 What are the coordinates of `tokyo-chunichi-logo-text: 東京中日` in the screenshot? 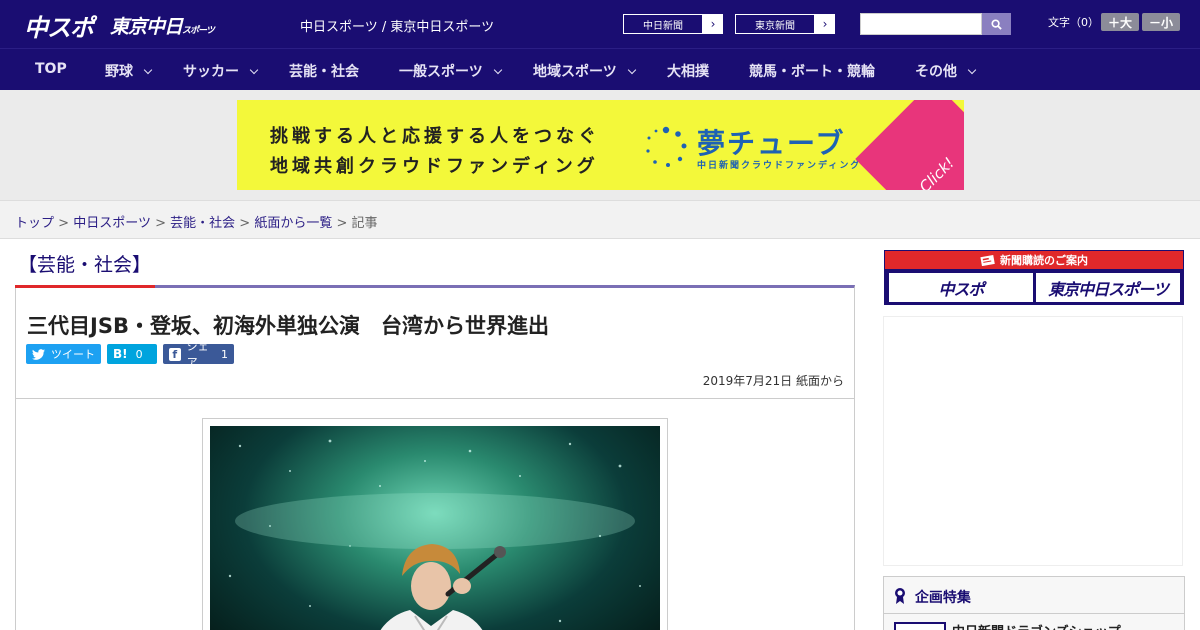 It's located at (146, 27).